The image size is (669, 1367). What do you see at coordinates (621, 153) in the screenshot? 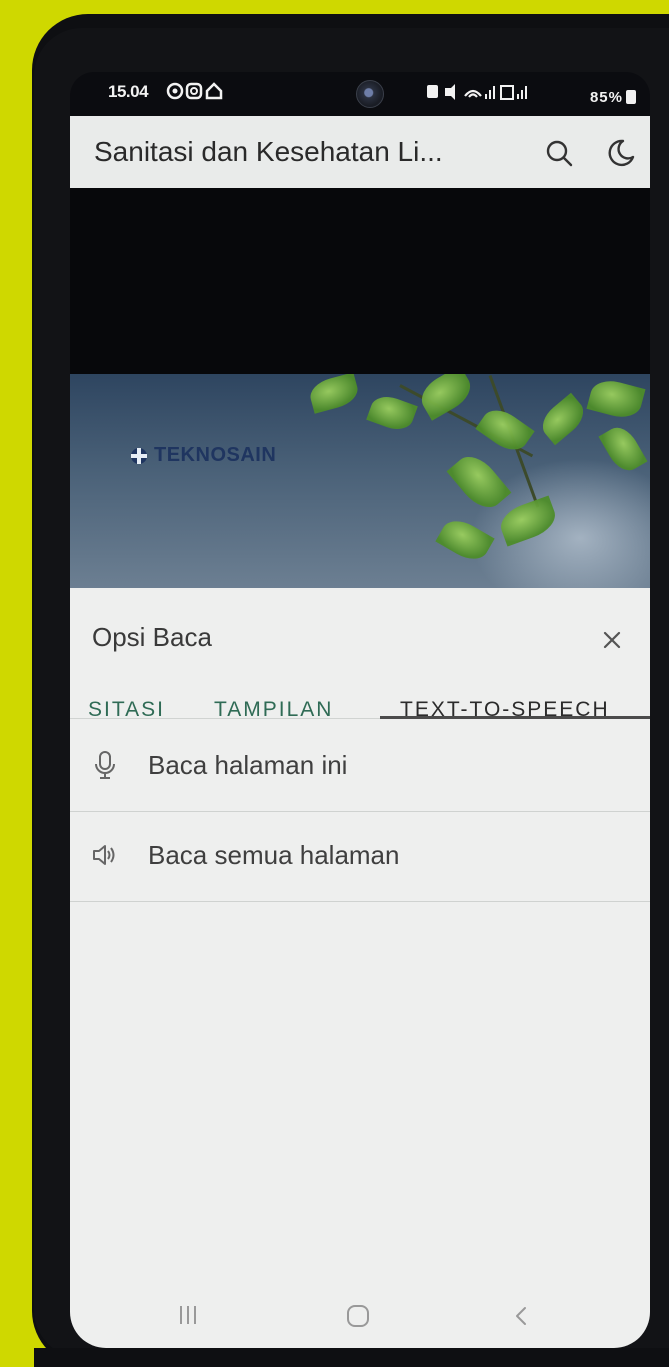
I see `moon-icon` at bounding box center [621, 153].